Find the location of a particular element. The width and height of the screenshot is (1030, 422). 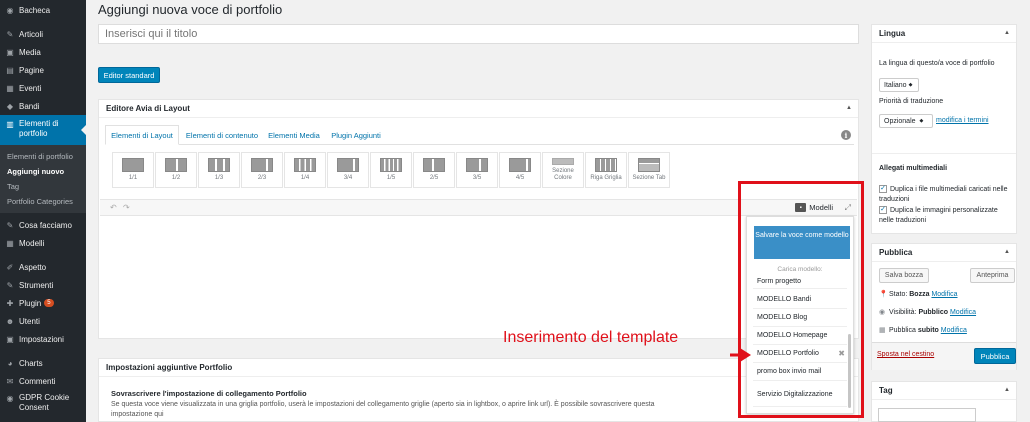

sidebar-item-label: GDPR Cookie Consent is located at coordinates (44, 402).